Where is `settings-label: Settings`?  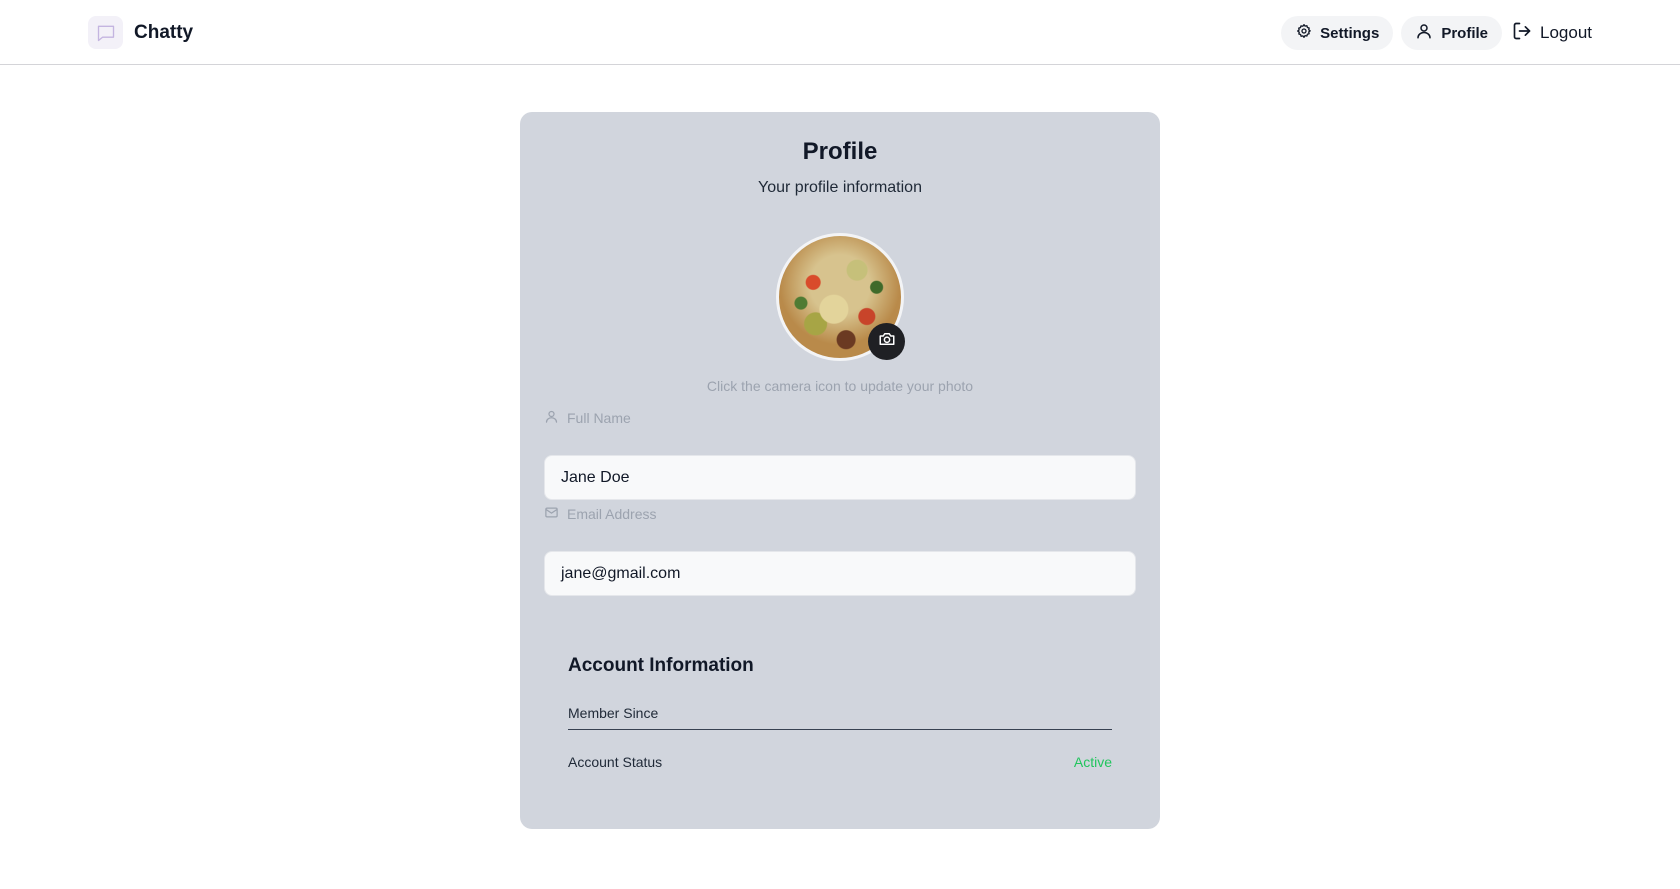
settings-label: Settings is located at coordinates (1350, 33).